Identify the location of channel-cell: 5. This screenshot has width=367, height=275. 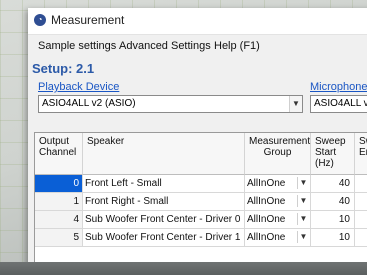
(59, 237).